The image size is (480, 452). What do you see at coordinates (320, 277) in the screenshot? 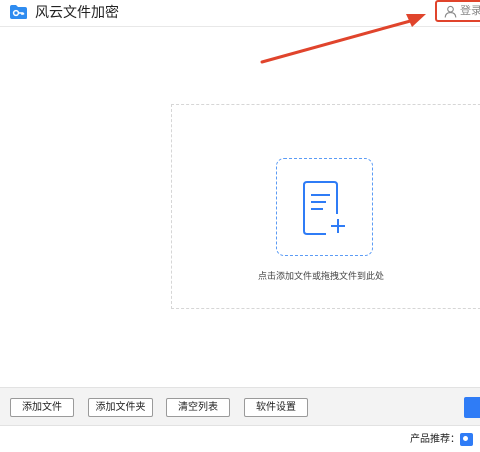
I see `drop-hint-text: 点击添加文件或拖拽文件到此处` at bounding box center [320, 277].